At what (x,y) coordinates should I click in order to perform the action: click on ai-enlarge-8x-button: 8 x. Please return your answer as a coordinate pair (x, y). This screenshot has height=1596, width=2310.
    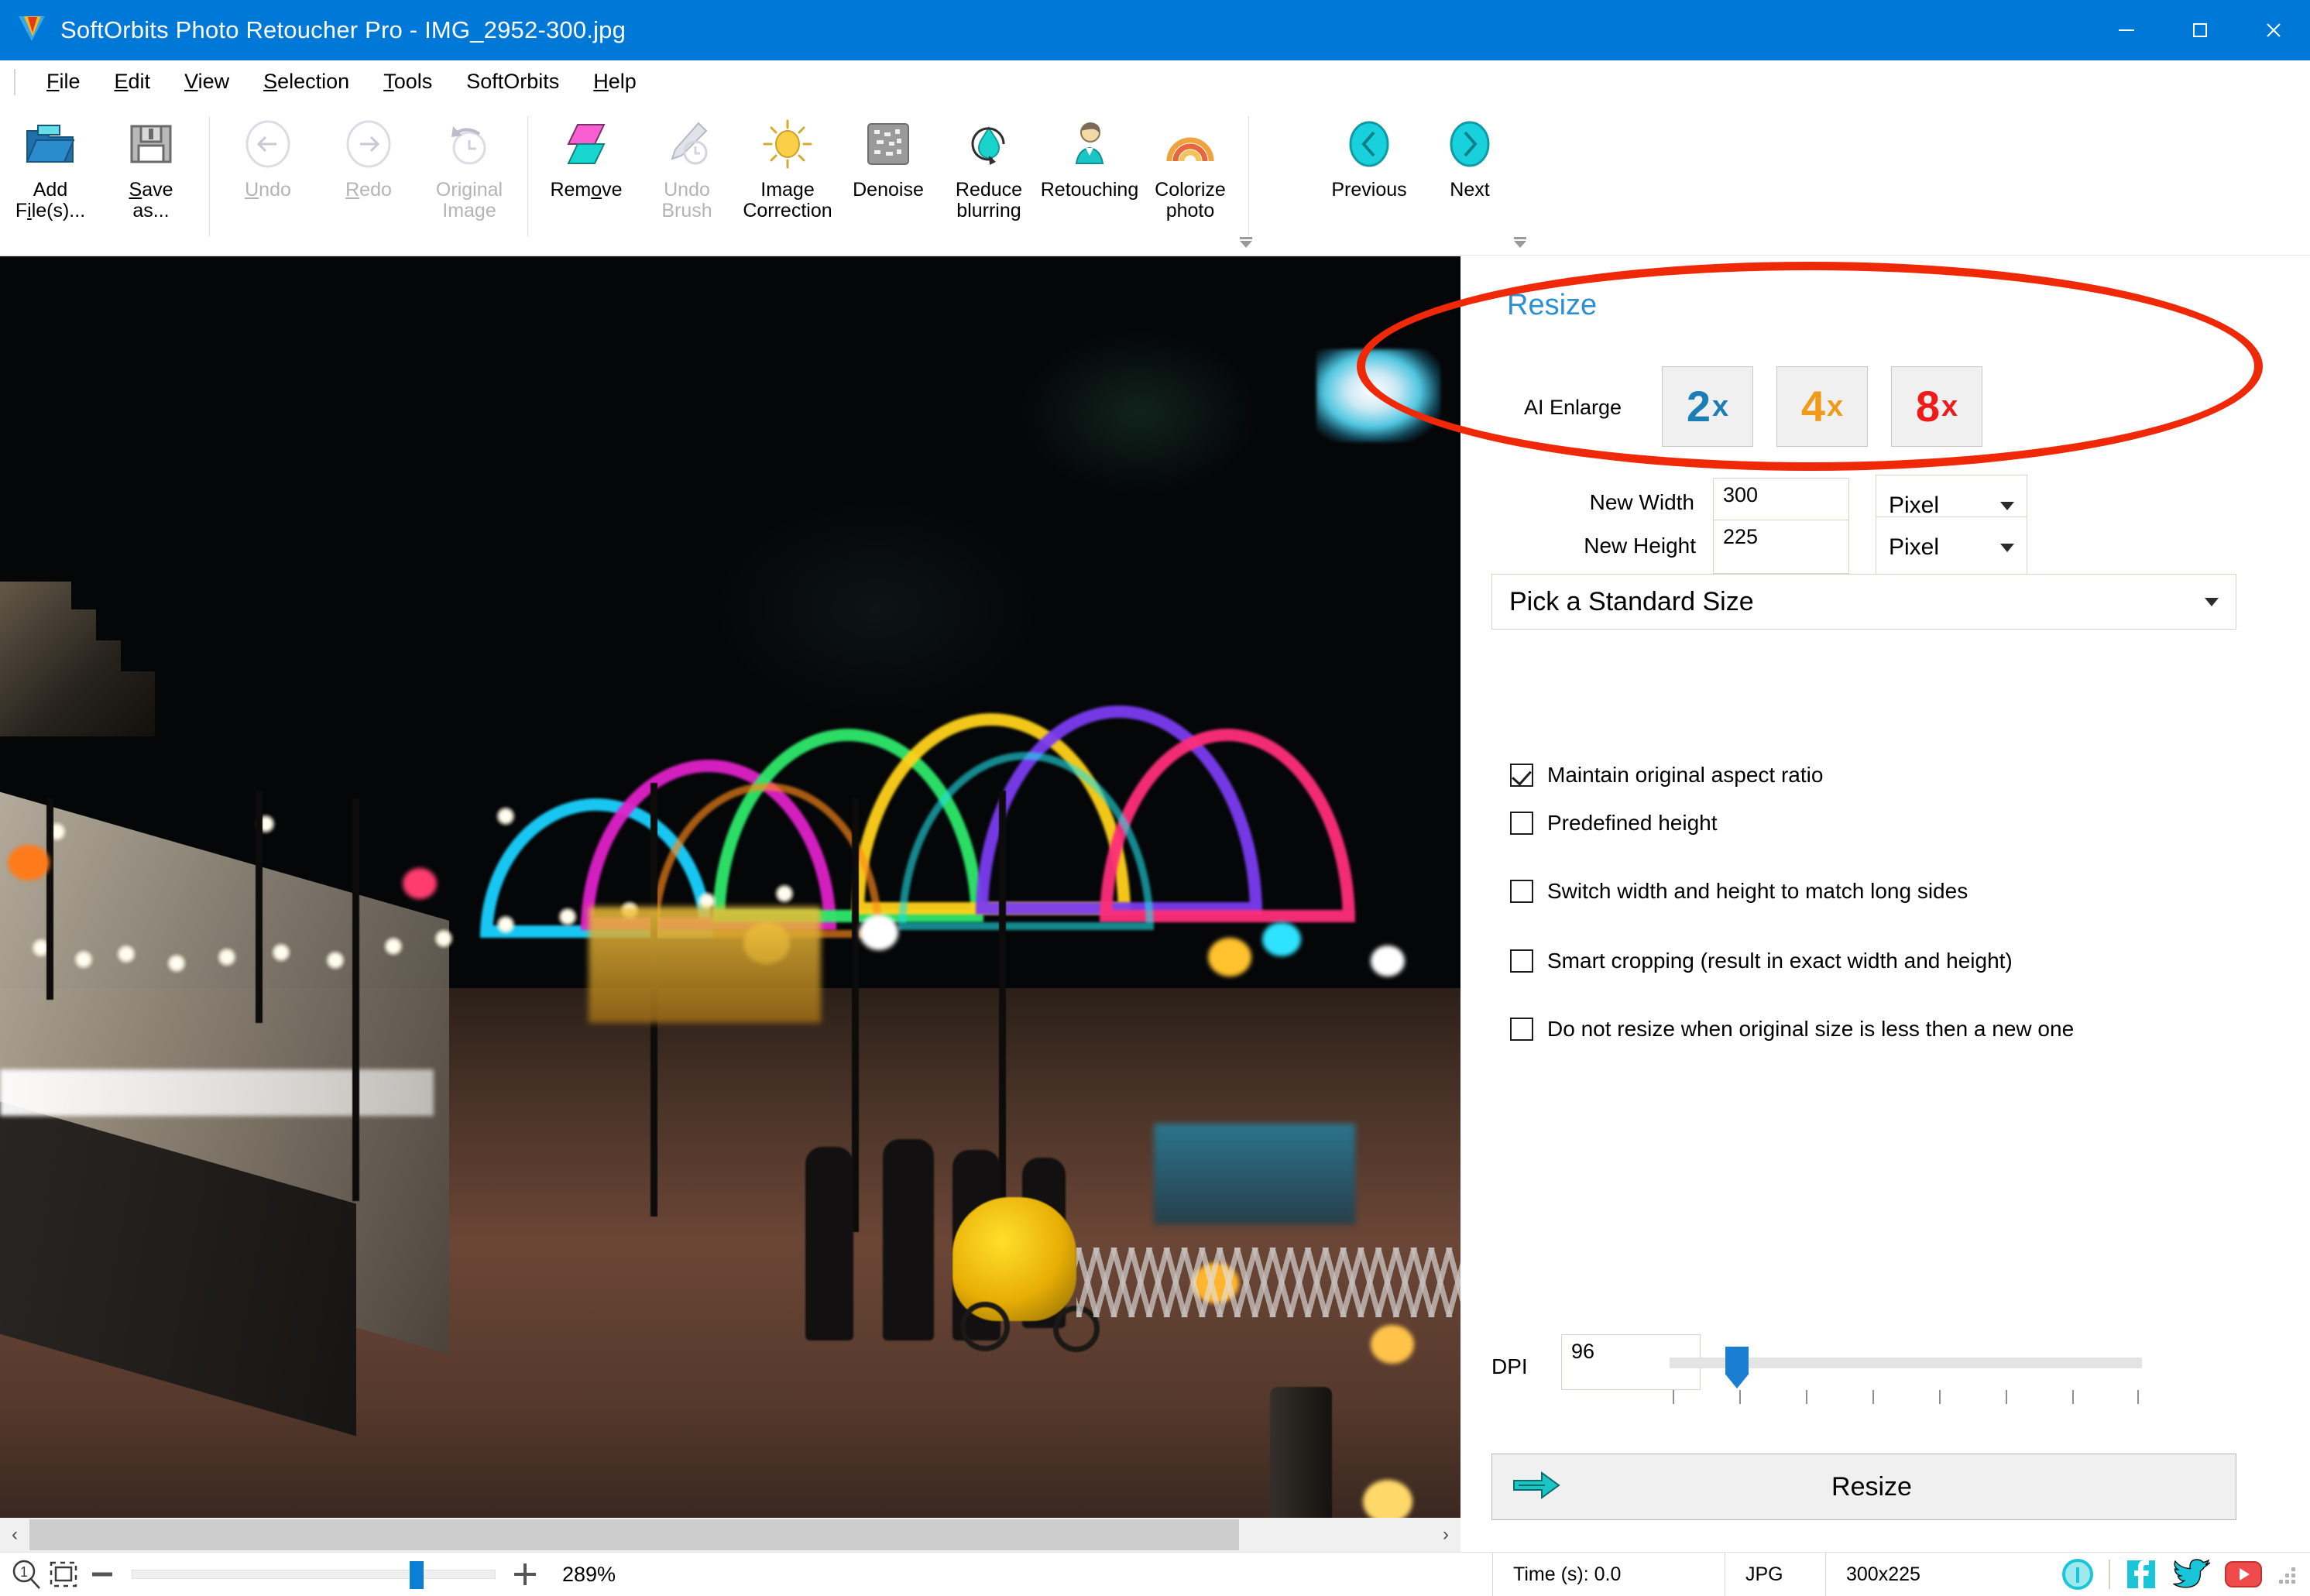
    Looking at the image, I should click on (1936, 406).